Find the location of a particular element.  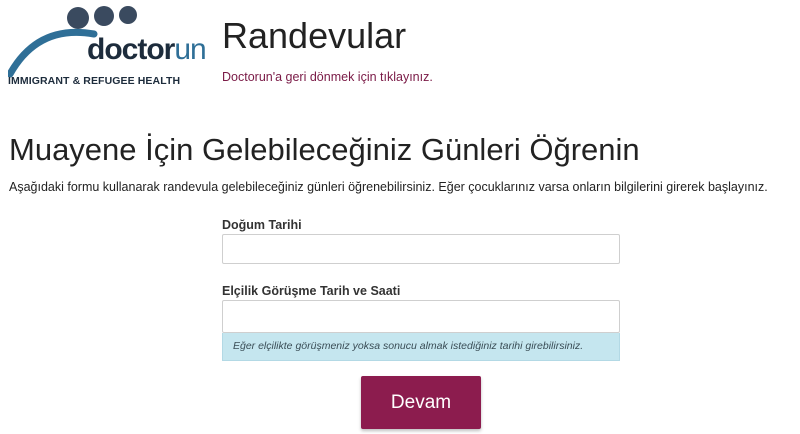

birth-date-label: Doğum Tarihi is located at coordinates (262, 225).